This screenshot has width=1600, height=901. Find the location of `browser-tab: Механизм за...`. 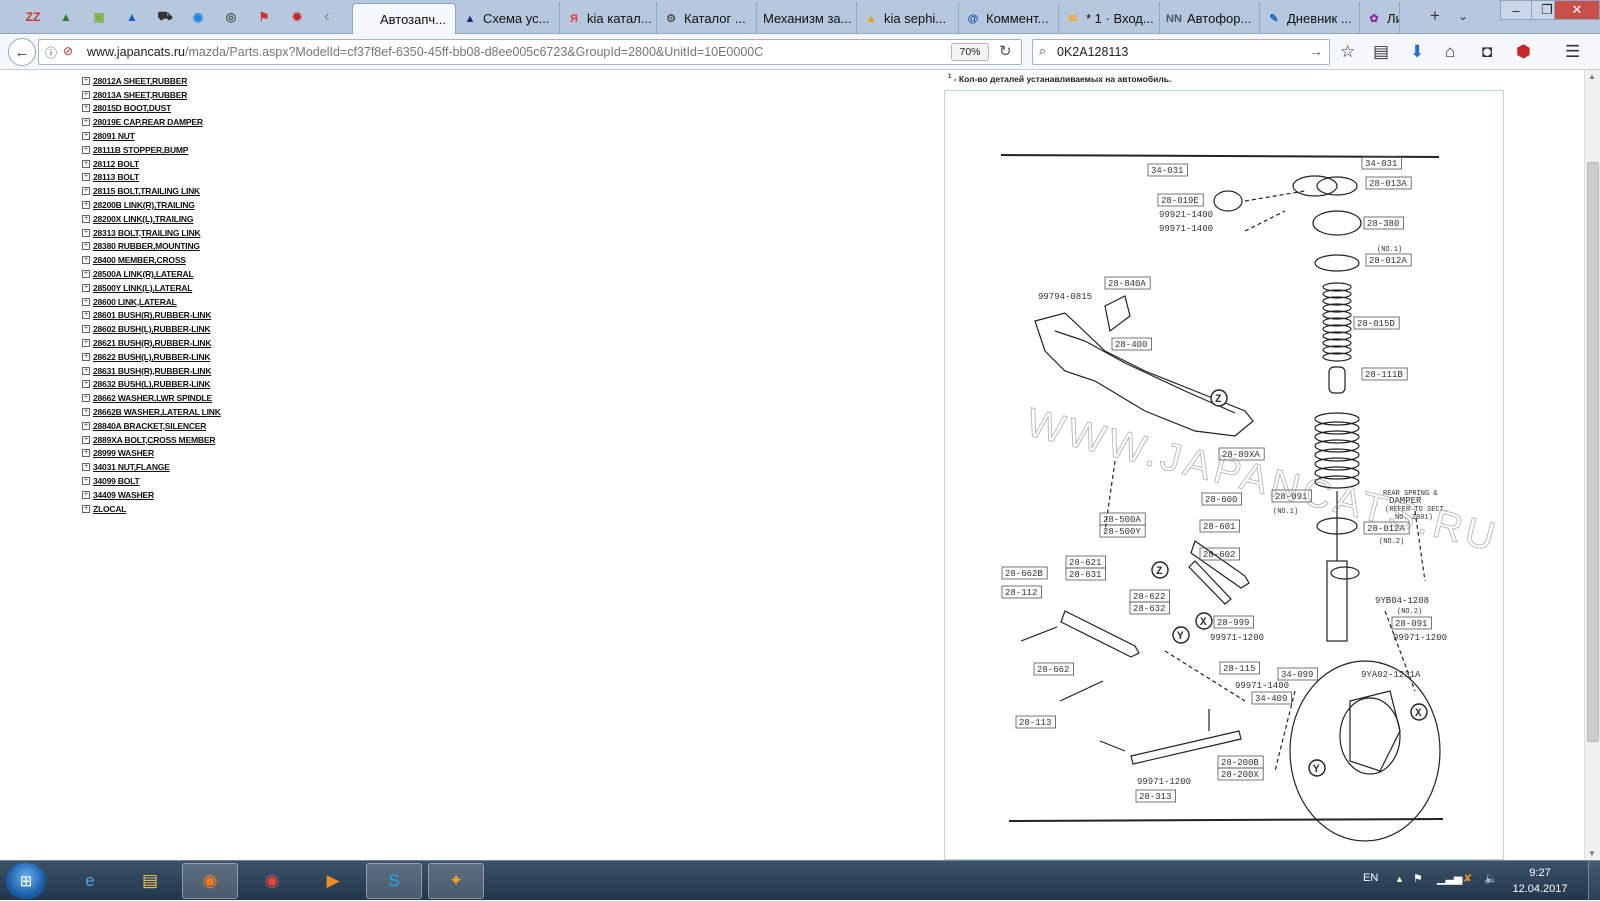

browser-tab: Механизм за... is located at coordinates (807, 18).